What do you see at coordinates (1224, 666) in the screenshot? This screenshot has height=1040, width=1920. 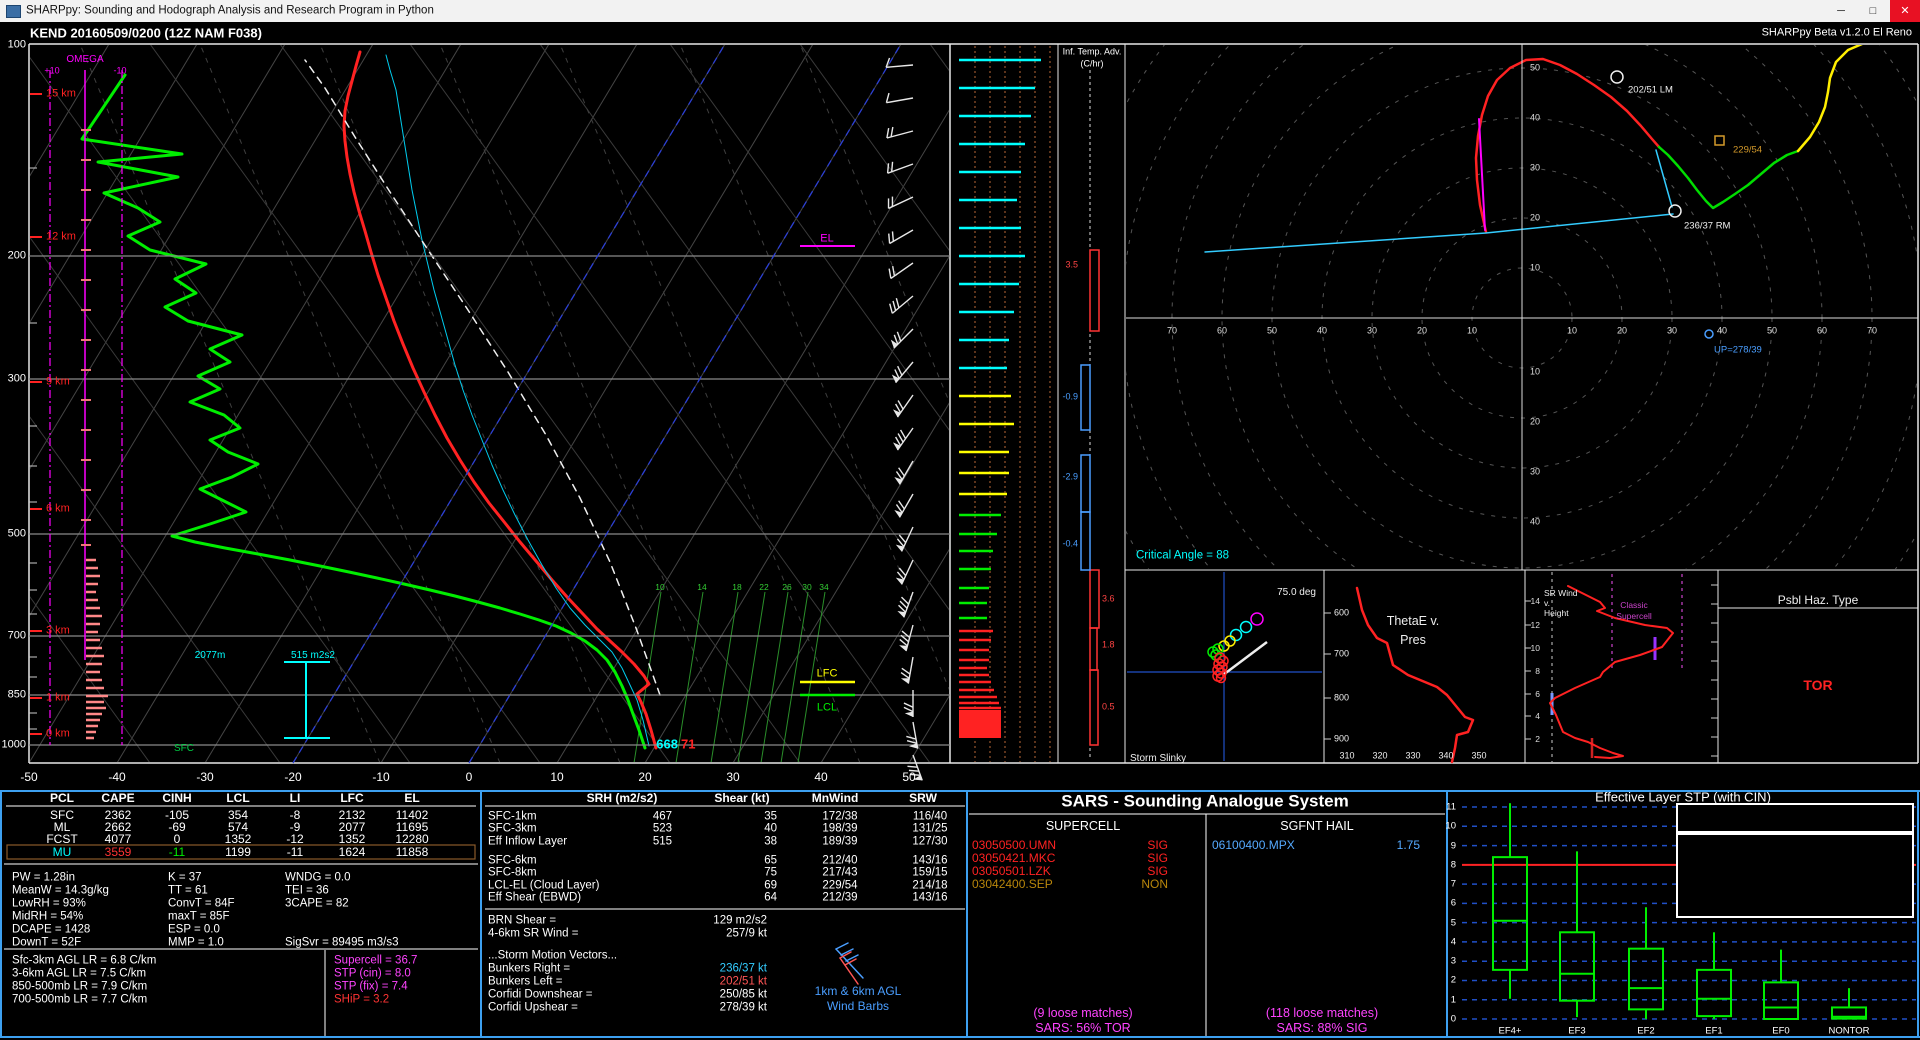 I see `storm-slinky-panel` at bounding box center [1224, 666].